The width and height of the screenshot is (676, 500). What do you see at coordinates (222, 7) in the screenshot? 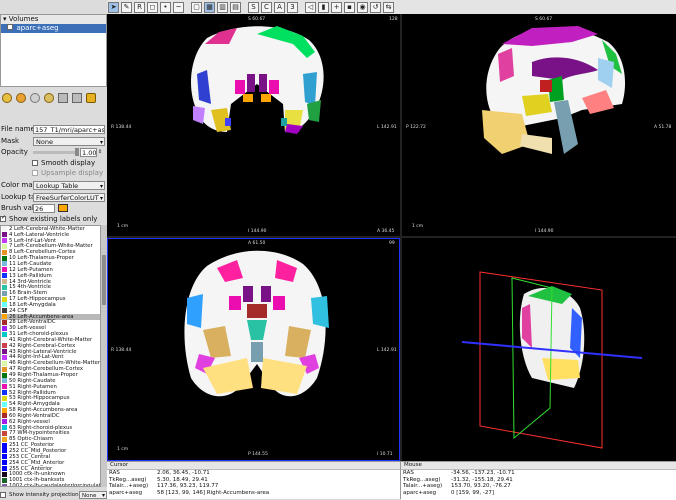
I see `1x3-layout-icon: ▥` at bounding box center [222, 7].